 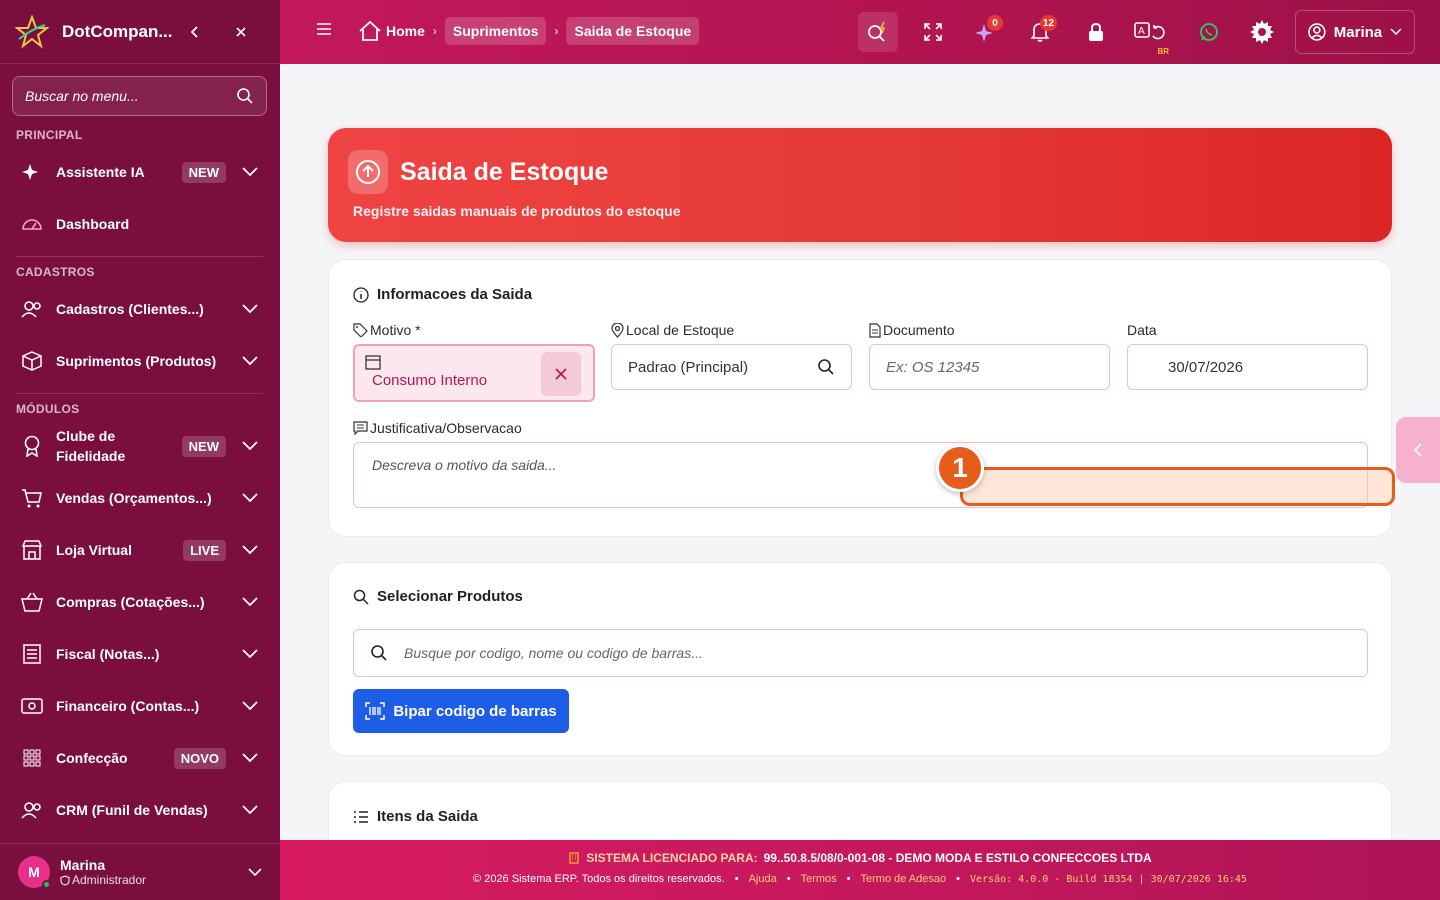 What do you see at coordinates (688, 367) in the screenshot?
I see `local-estoque-value: Padrao (Principal)` at bounding box center [688, 367].